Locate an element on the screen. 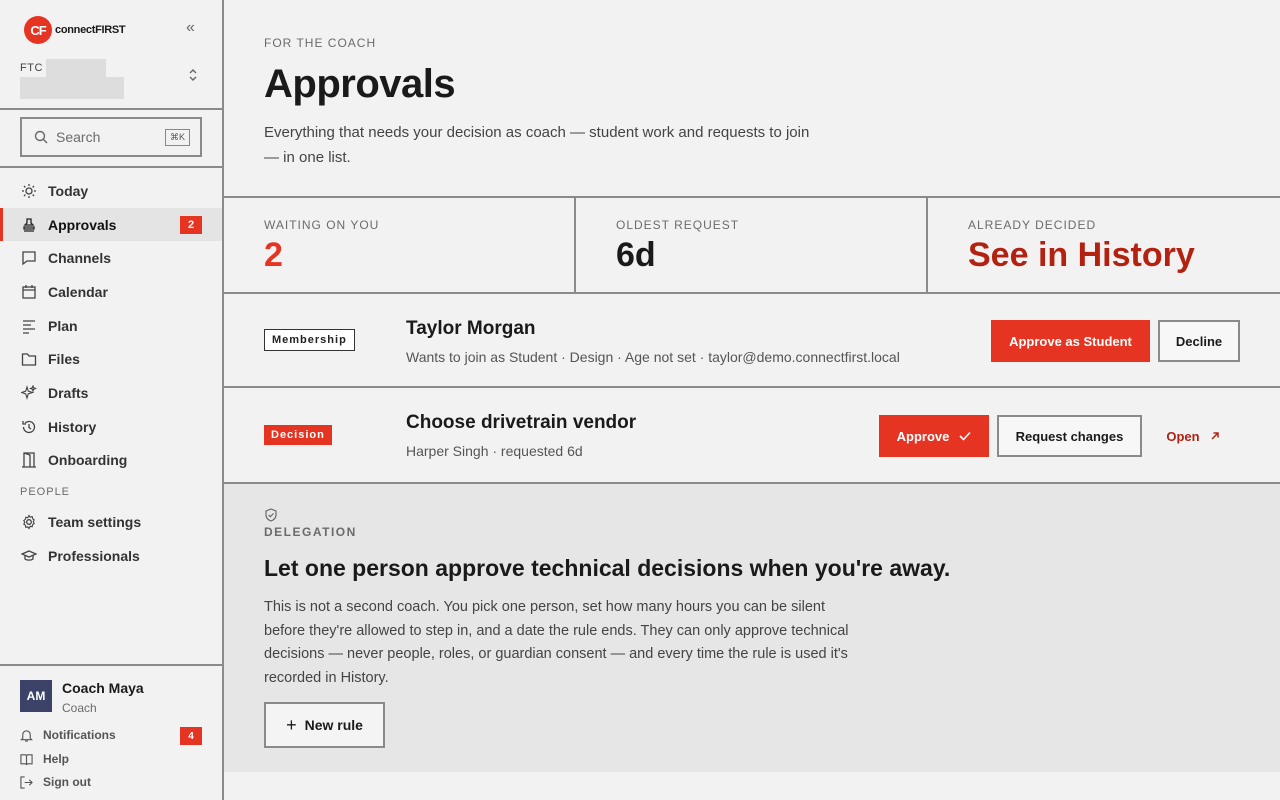 This screenshot has height=800, width=1280. team-switcher: FTC is located at coordinates (112, 79).